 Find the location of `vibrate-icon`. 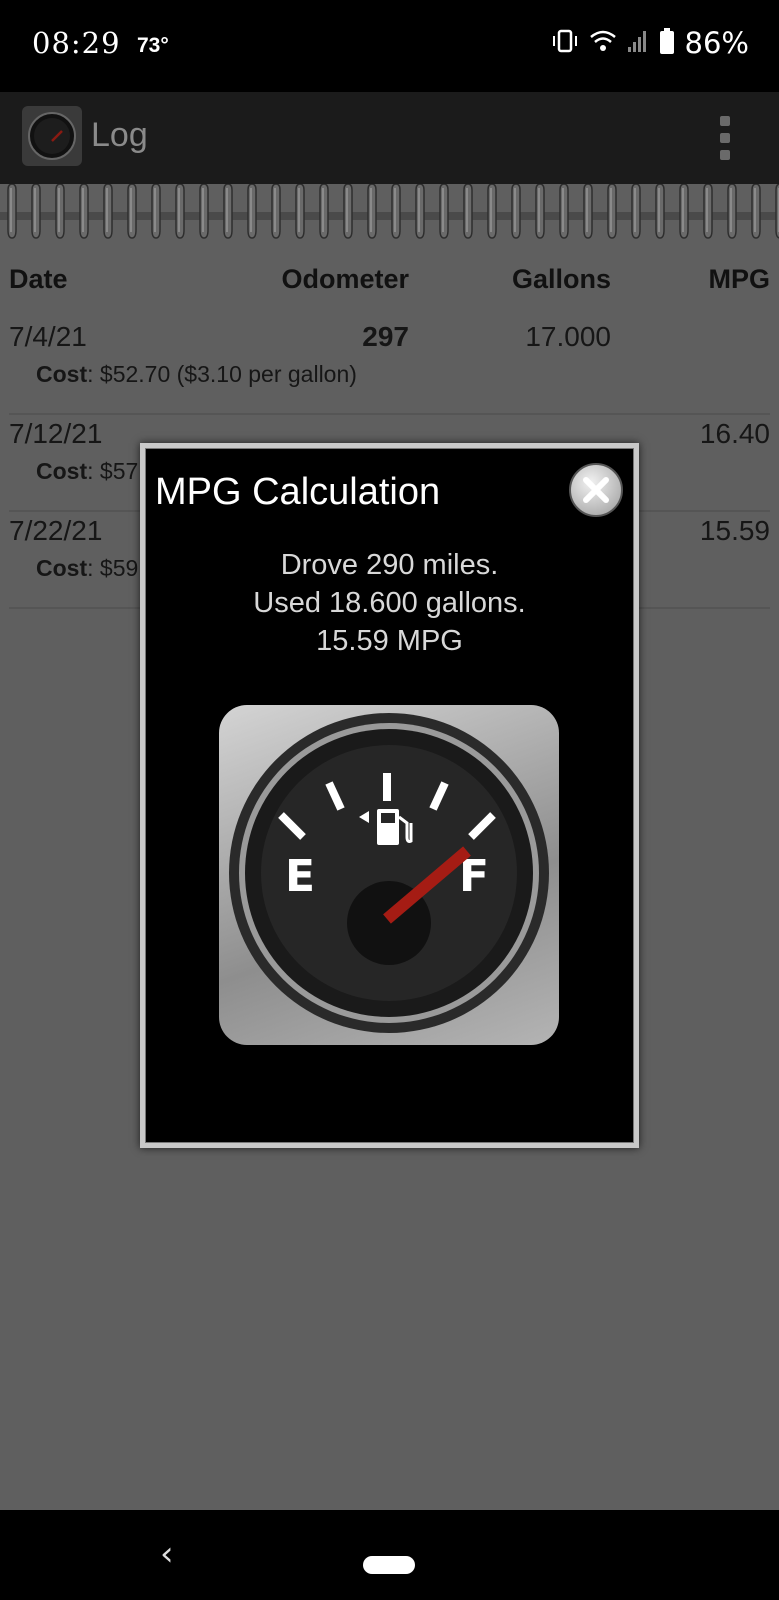

vibrate-icon is located at coordinates (565, 43).